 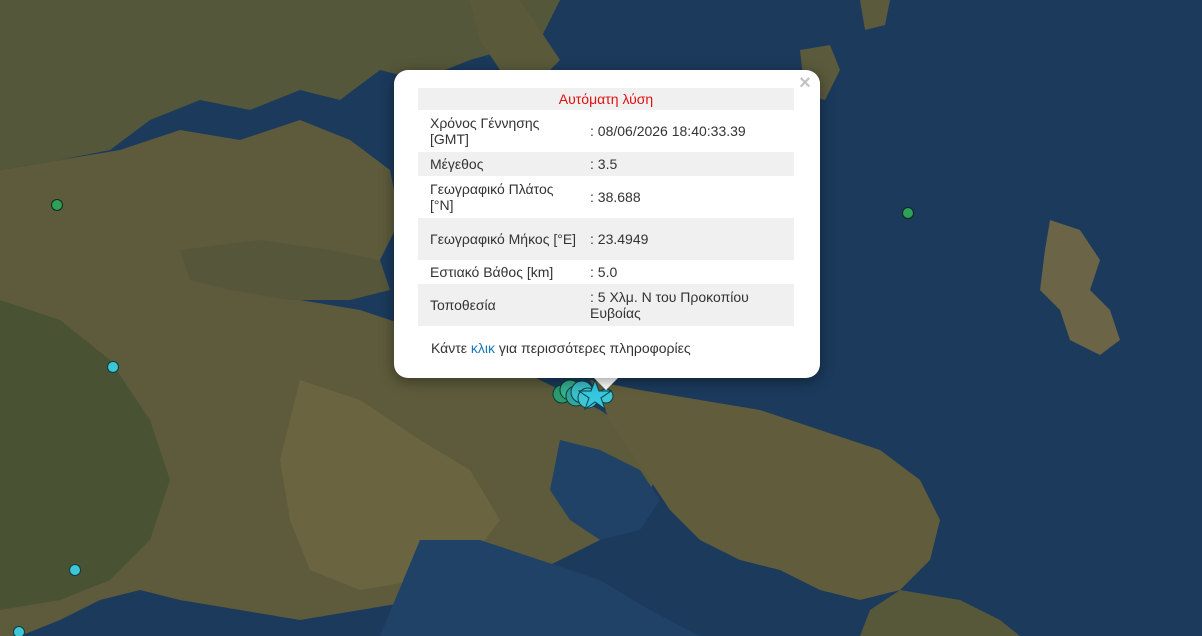 What do you see at coordinates (492, 197) in the screenshot?
I see `field-label: Γεωγραφικό Πλάτος [°N]` at bounding box center [492, 197].